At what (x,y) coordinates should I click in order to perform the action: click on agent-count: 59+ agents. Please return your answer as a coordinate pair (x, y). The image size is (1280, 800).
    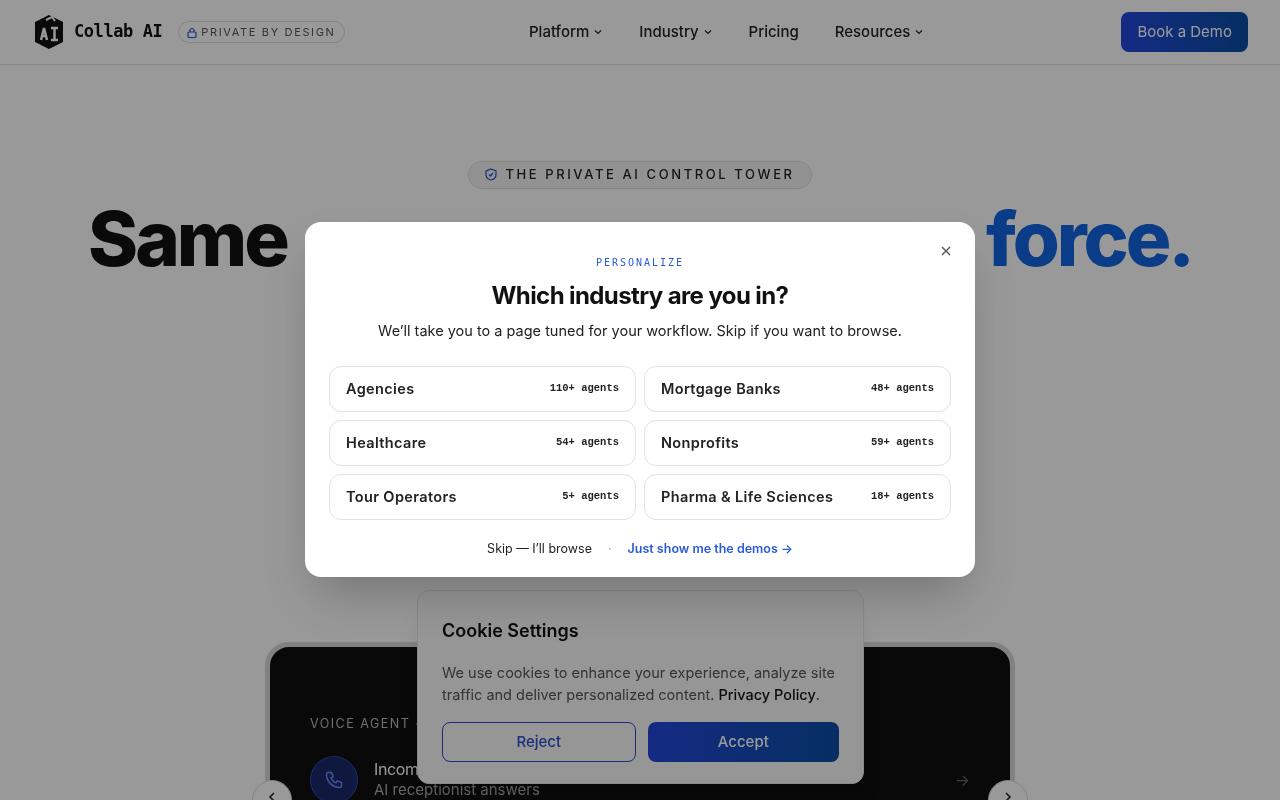
    Looking at the image, I should click on (902, 442).